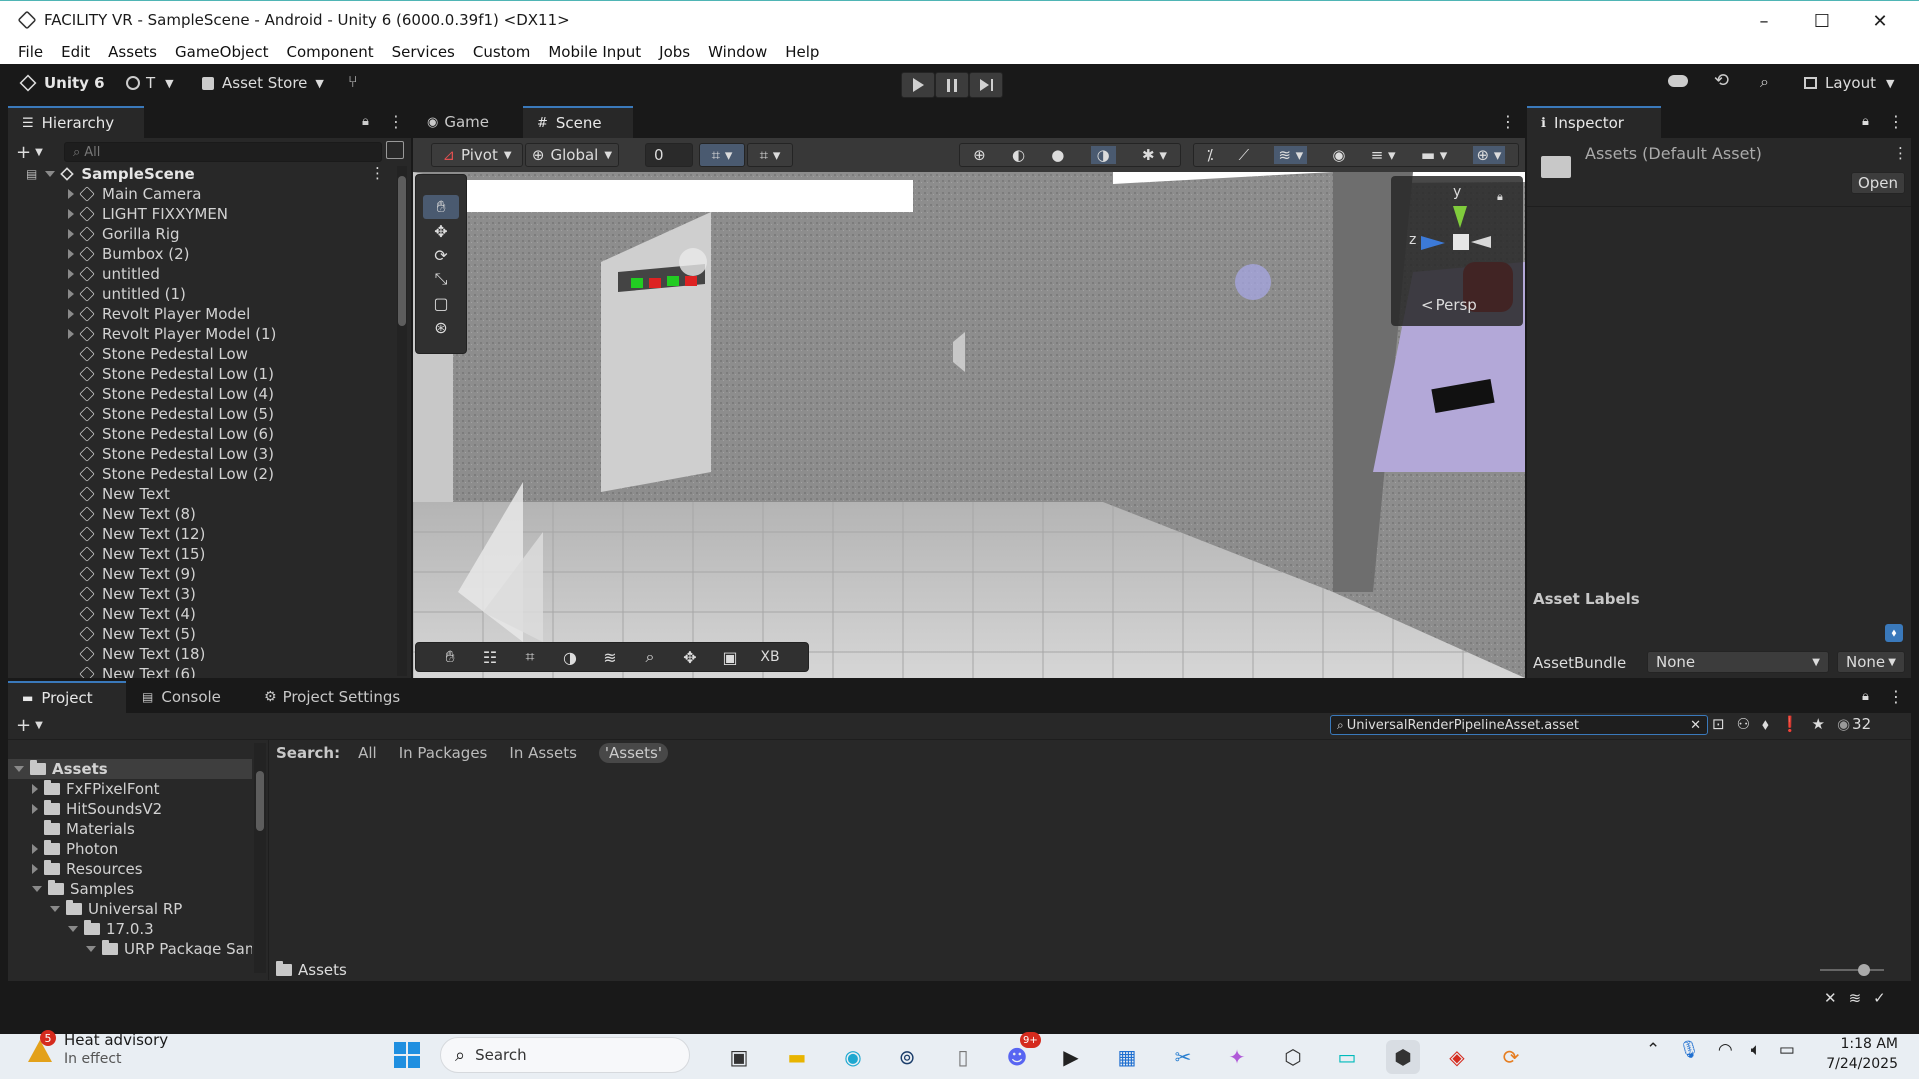 The width and height of the screenshot is (1919, 1079). I want to click on clear-search-icon: ✕, so click(1695, 725).